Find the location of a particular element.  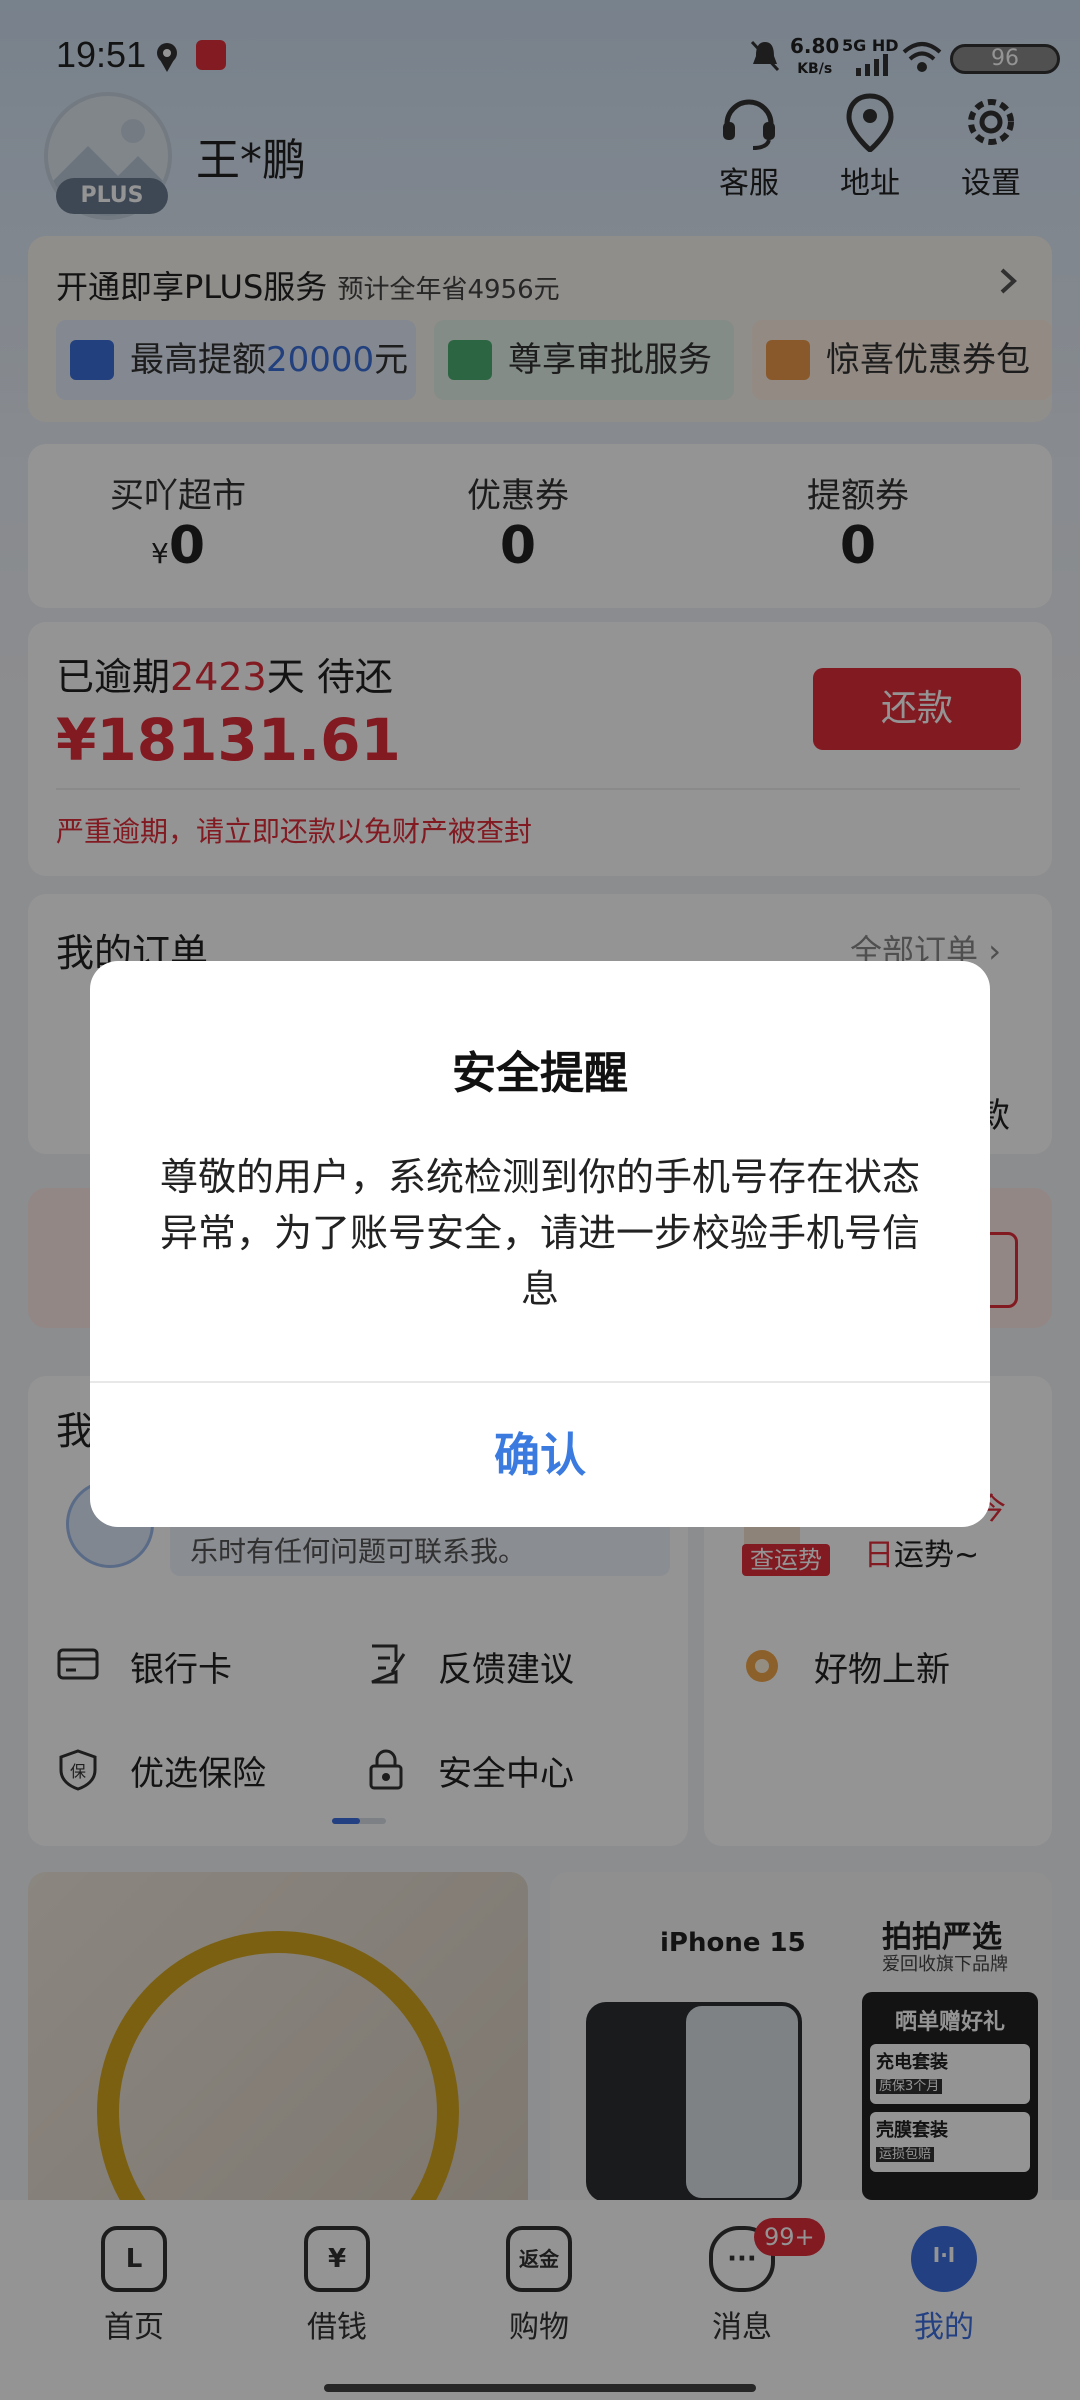

dialog-title: 安全提醒 is located at coordinates (540, 1073).